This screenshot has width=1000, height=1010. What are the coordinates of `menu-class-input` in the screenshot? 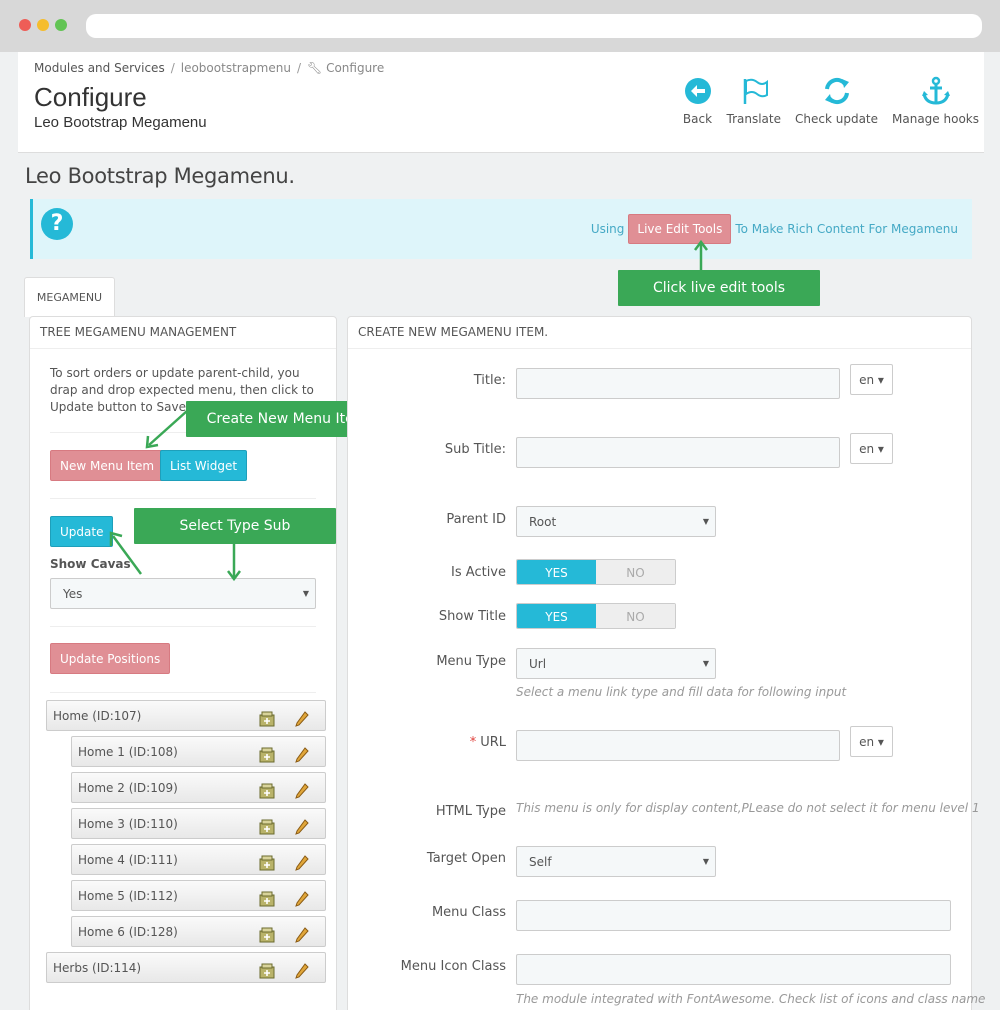 It's located at (733, 915).